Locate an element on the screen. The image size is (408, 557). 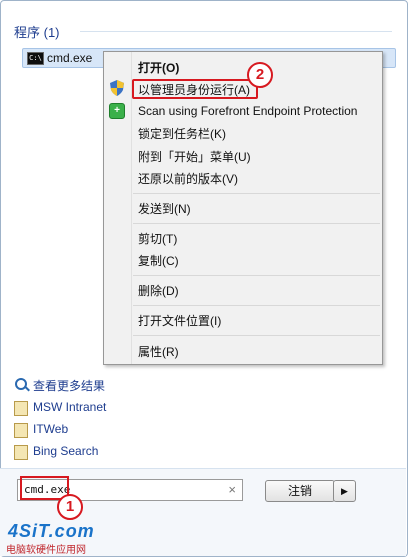
menu-item-restore-versions: 还原以前的版本(V) is located at coordinates (243, 177).